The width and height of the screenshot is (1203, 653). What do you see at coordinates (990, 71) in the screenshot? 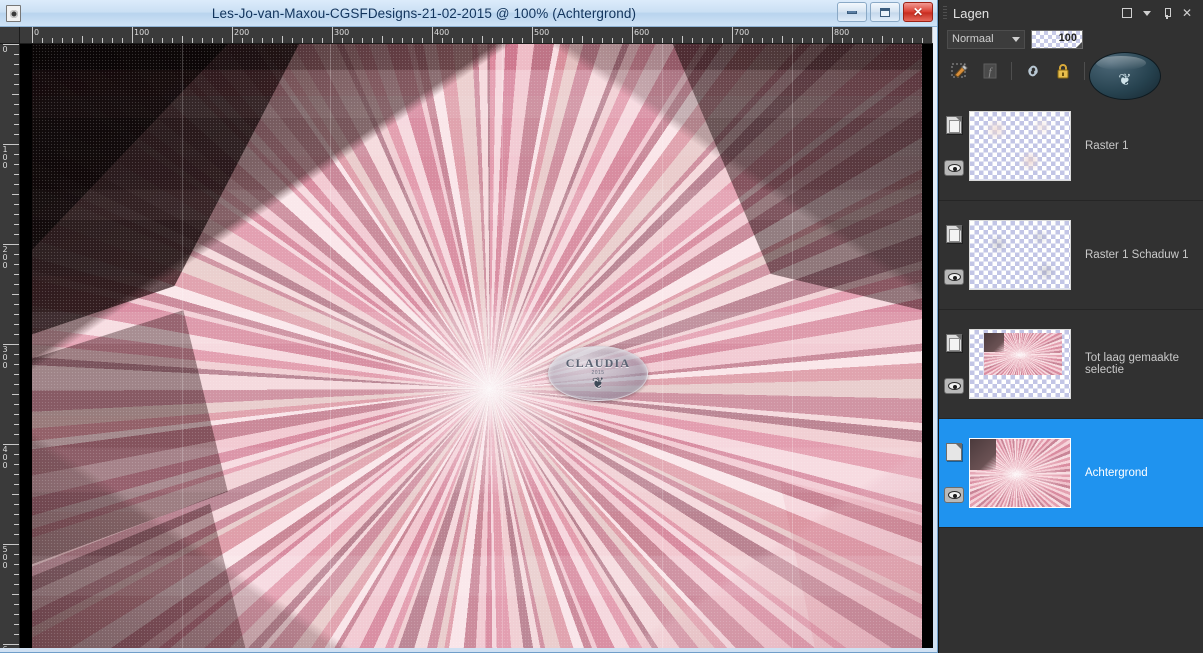
I see `layer-effects-icon: f` at bounding box center [990, 71].